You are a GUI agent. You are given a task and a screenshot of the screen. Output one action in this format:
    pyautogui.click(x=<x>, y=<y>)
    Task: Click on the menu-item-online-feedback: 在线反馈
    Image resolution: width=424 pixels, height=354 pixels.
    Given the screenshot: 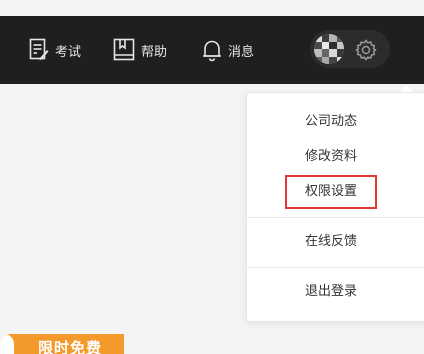 What is the action you would take?
    pyautogui.click(x=331, y=242)
    